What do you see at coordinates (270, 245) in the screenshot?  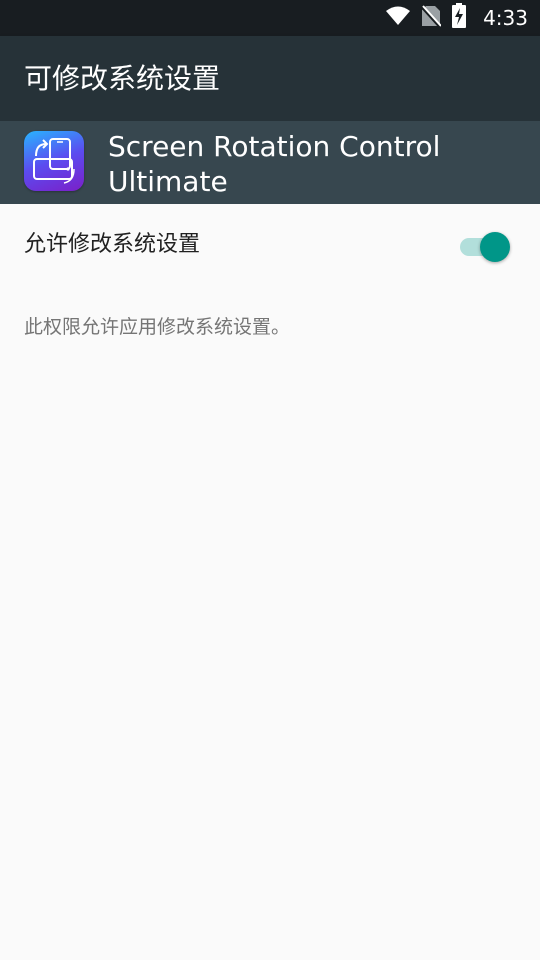 I see `allow-modify-settings-row: 允许修改系统设置` at bounding box center [270, 245].